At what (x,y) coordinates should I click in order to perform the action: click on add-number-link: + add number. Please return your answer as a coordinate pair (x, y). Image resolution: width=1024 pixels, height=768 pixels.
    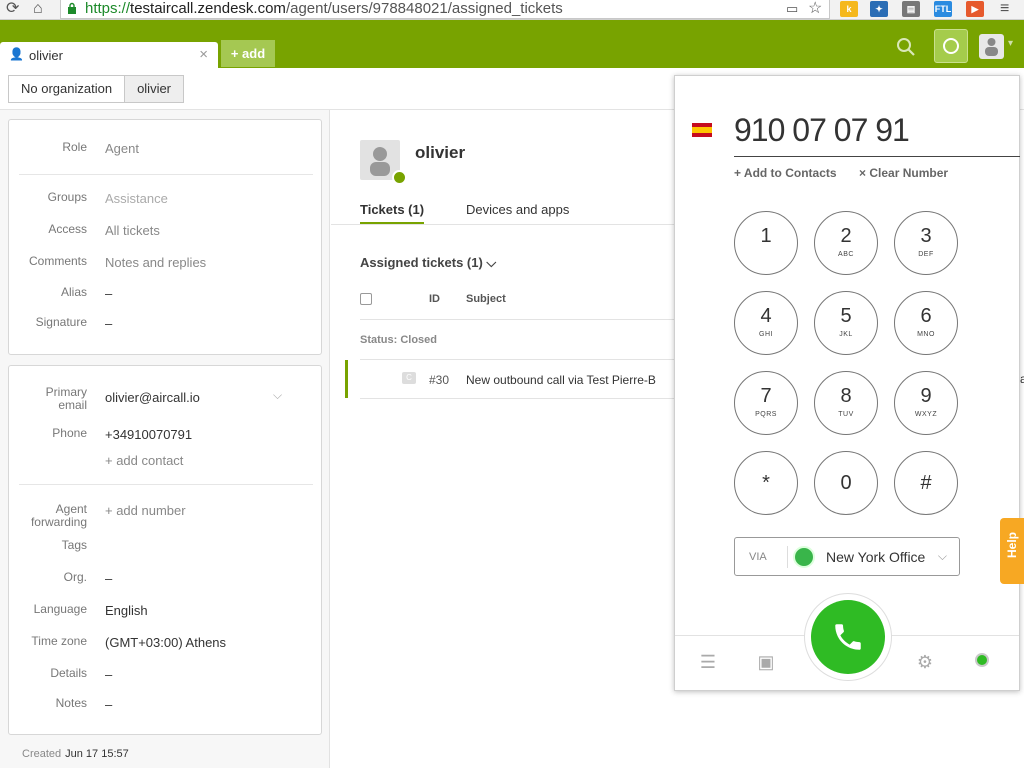
    Looking at the image, I should click on (145, 510).